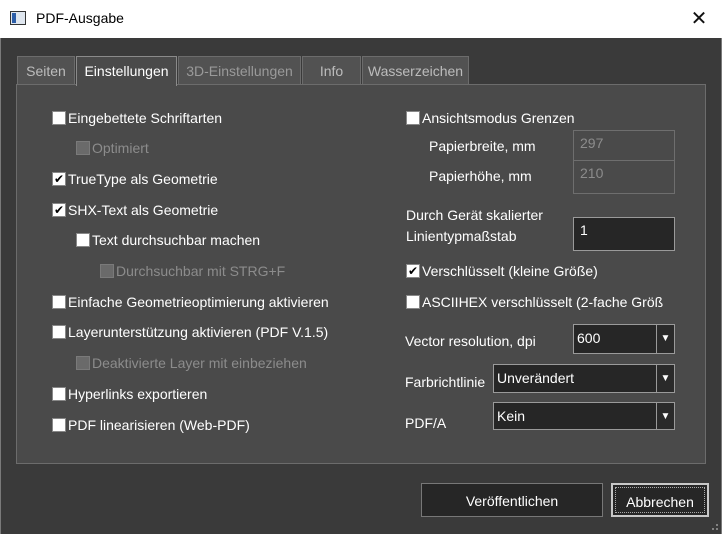 The image size is (722, 534). I want to click on app-window-icon, so click(18, 18).